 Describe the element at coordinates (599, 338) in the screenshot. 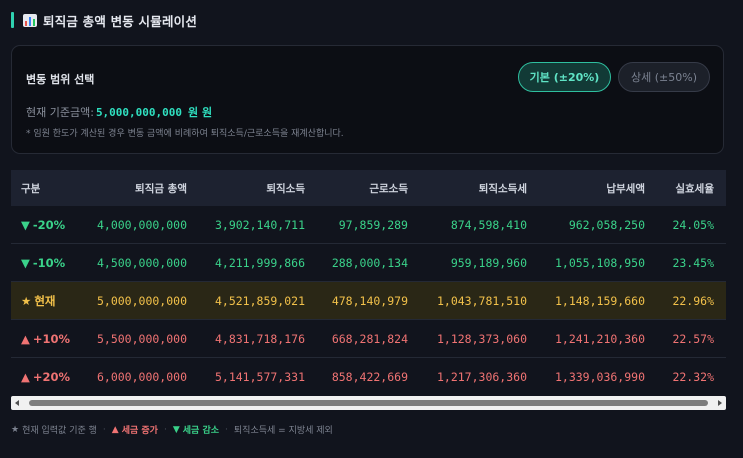

I see `payable-tax-cell: 1,241,210,360` at that location.